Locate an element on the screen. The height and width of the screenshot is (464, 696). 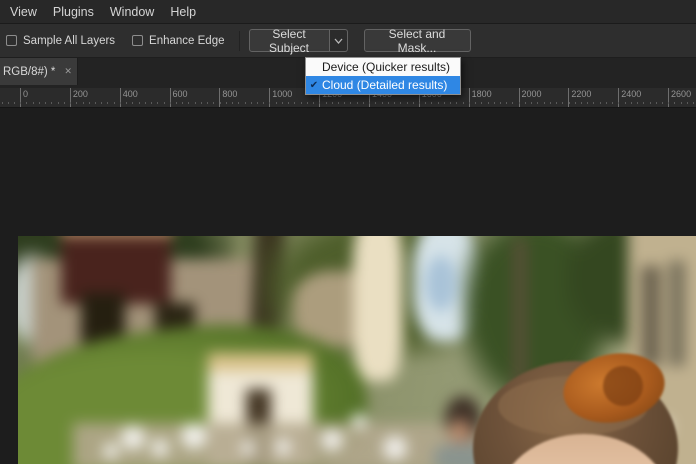
sample-all-layers-checkbox is located at coordinates (11, 40).